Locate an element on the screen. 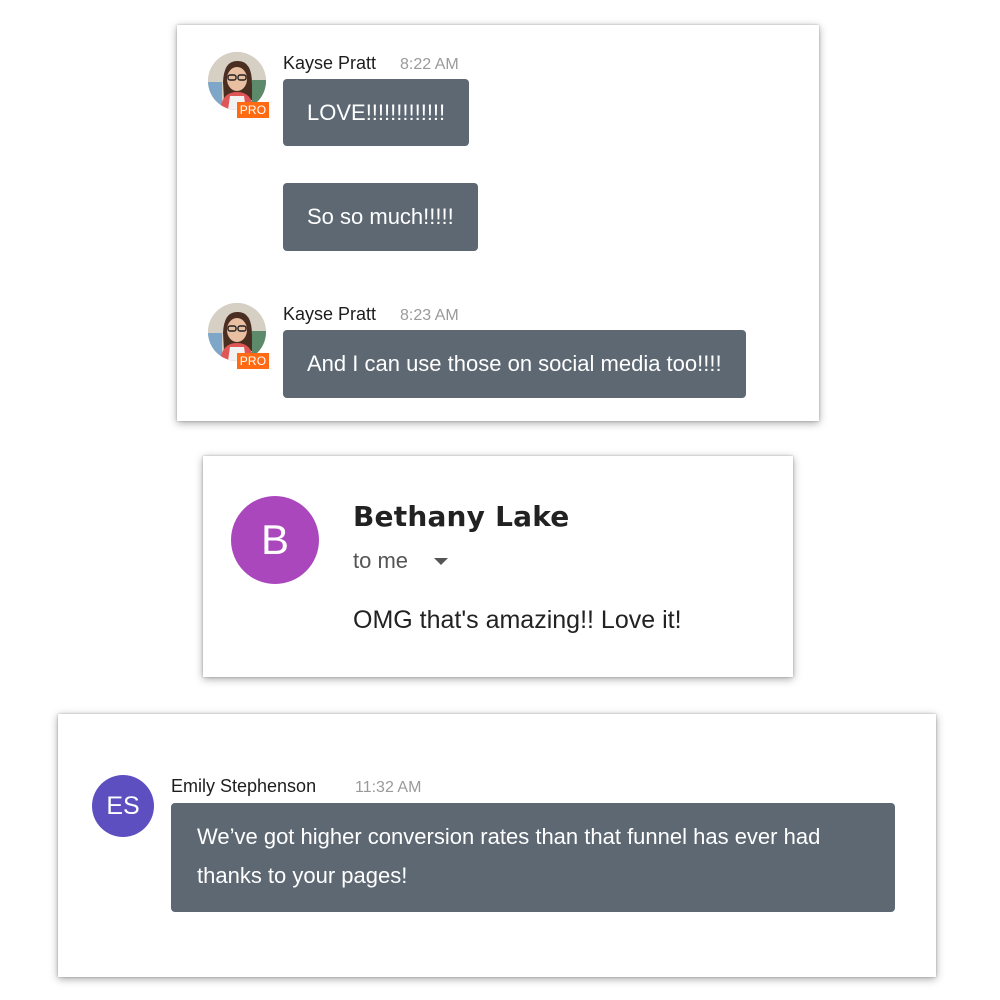 Image resolution: width=1000 pixels, height=1000 pixels. avatar: B is located at coordinates (275, 540).